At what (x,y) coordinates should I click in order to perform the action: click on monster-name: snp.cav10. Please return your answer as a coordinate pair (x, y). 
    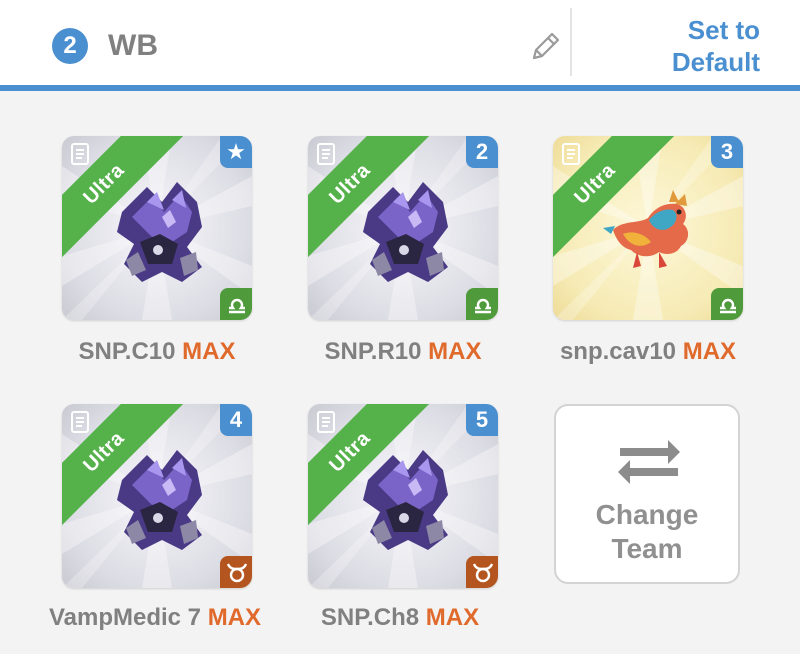
    Looking at the image, I should click on (618, 351).